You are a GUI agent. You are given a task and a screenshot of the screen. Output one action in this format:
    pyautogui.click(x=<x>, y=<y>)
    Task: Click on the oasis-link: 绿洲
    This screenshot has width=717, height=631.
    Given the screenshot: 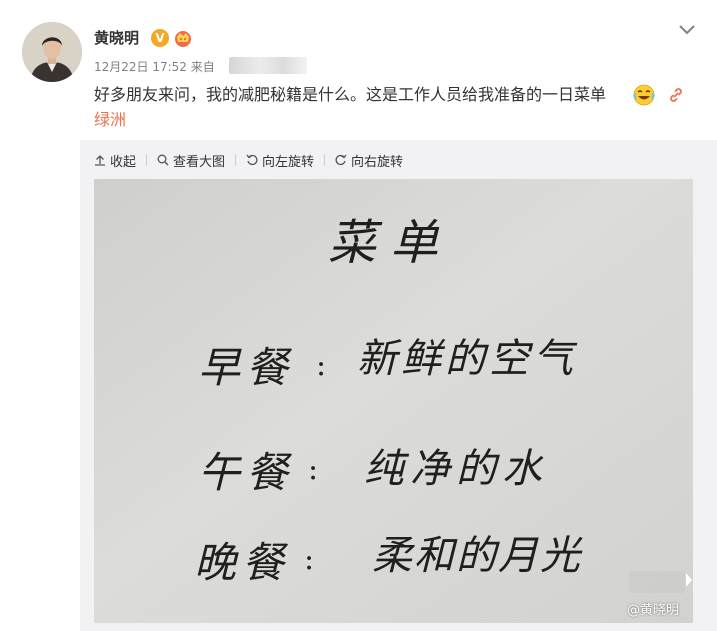 What is the action you would take?
    pyautogui.click(x=110, y=120)
    